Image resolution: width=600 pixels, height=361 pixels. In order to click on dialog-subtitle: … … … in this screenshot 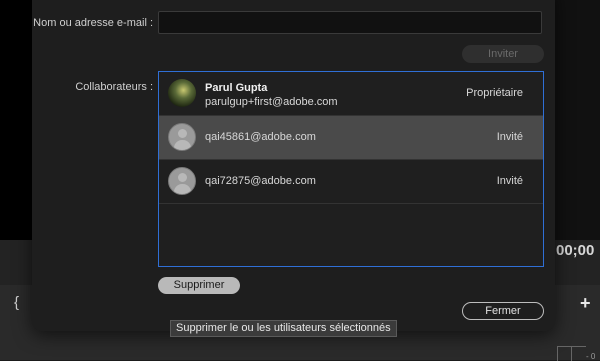, I will do `click(54, 0)`.